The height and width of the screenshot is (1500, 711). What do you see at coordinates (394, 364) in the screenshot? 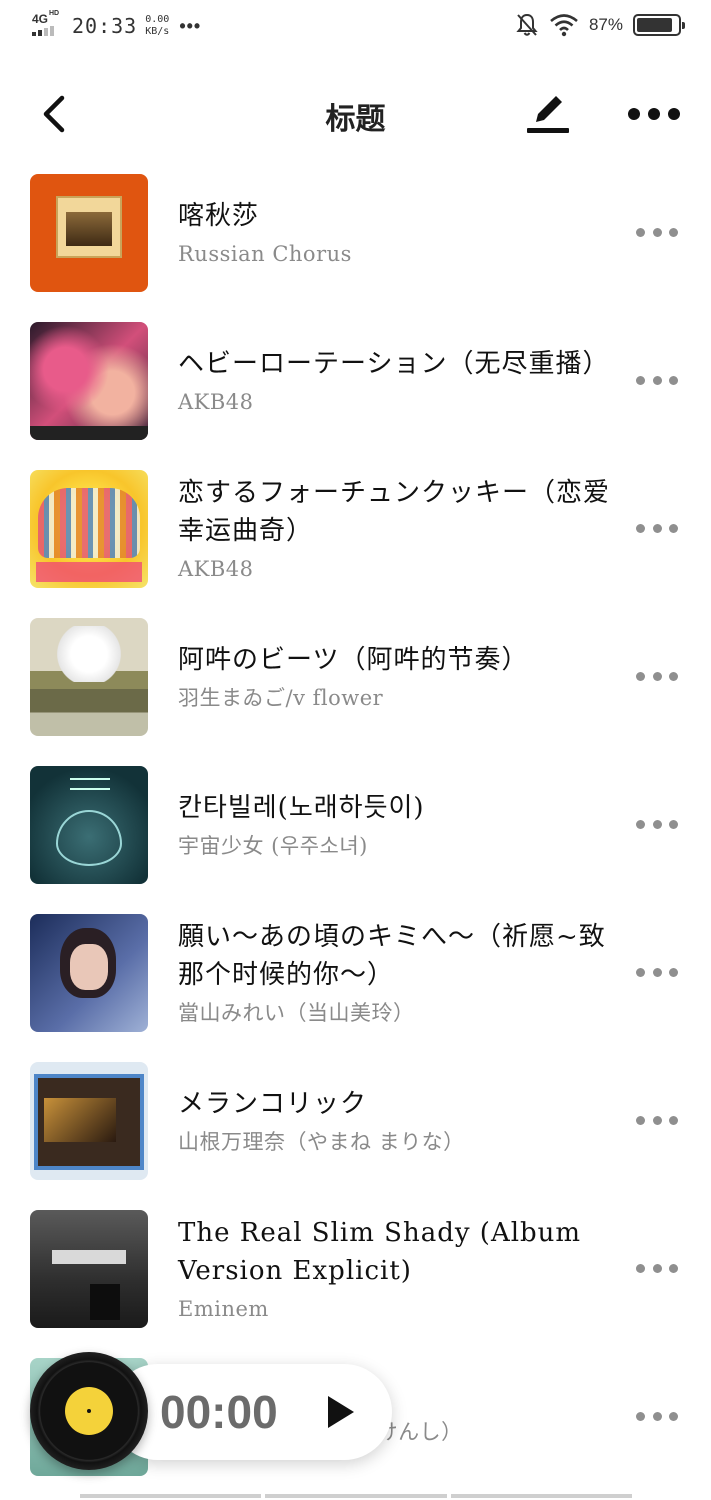
I see `song-title: ヘビーローテーション（无尽重播）` at bounding box center [394, 364].